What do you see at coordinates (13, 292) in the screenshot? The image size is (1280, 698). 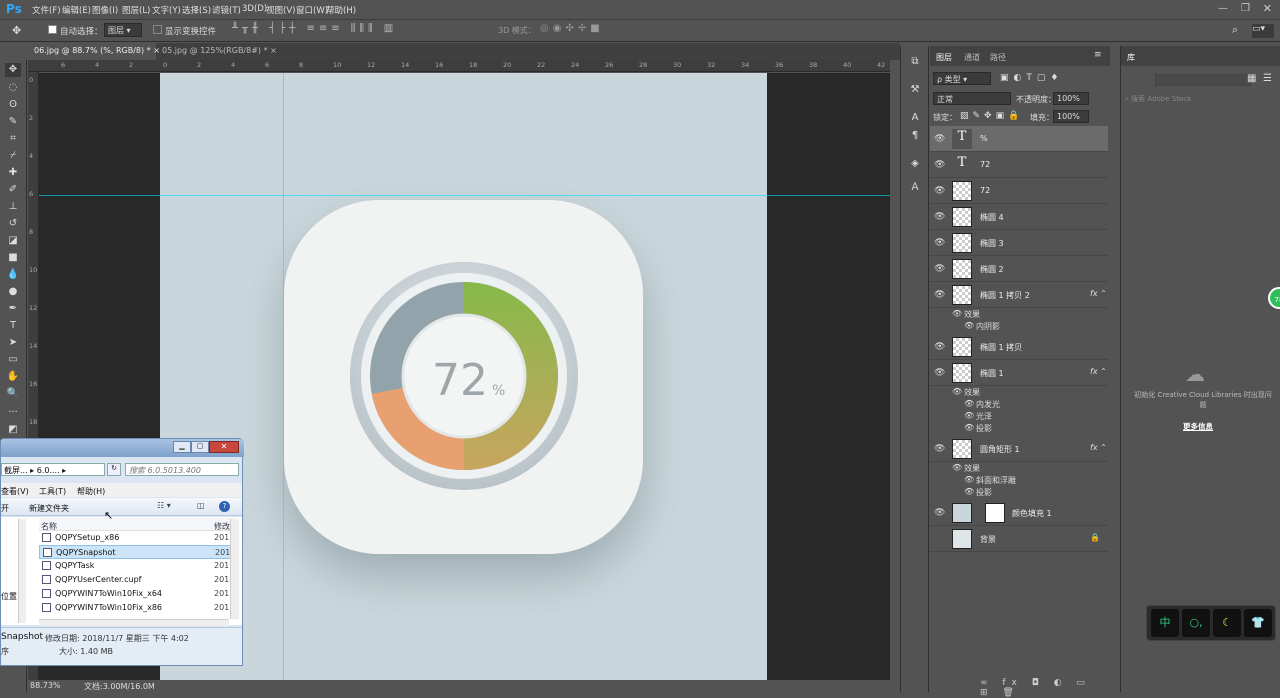 I see `dodge-tool-icon: ●` at bounding box center [13, 292].